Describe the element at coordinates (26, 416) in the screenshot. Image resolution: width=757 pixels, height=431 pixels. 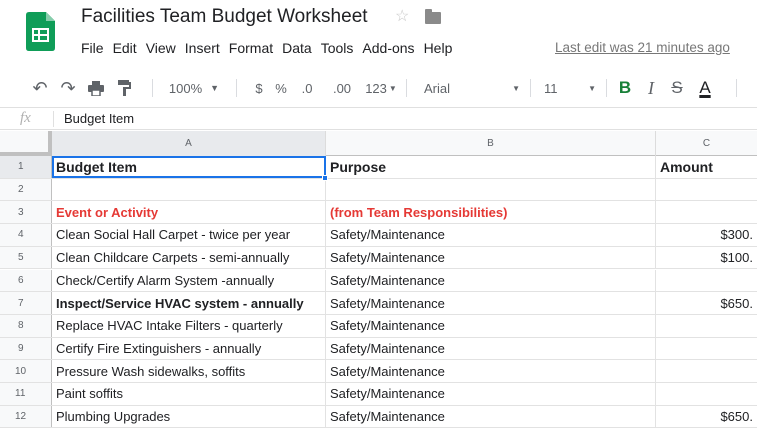
I see `row-header: 12` at that location.